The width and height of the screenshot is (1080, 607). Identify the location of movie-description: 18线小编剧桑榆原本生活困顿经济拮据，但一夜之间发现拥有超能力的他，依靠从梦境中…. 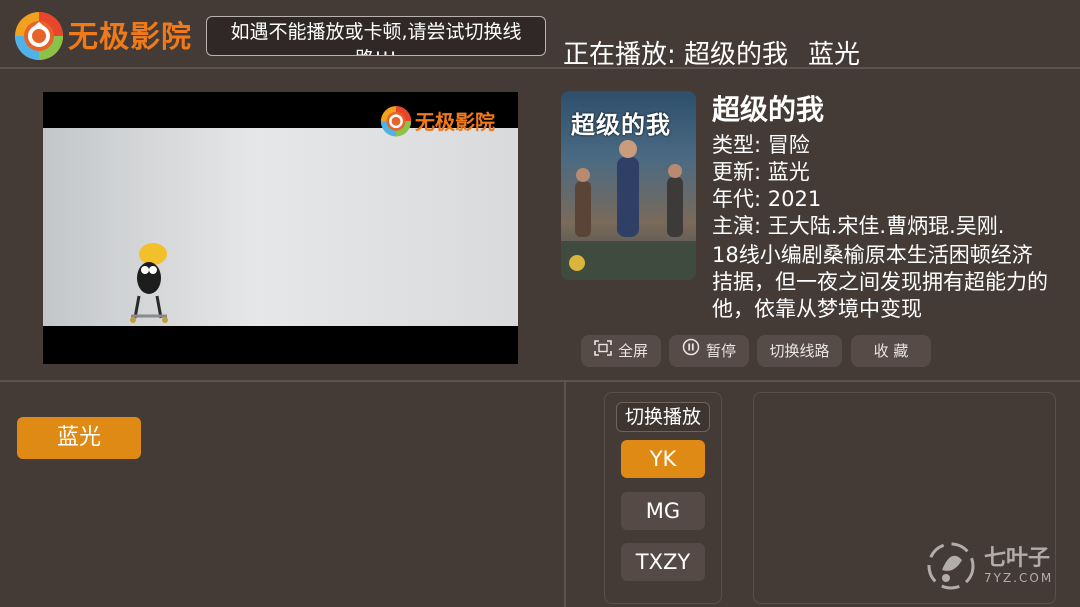
(880, 282).